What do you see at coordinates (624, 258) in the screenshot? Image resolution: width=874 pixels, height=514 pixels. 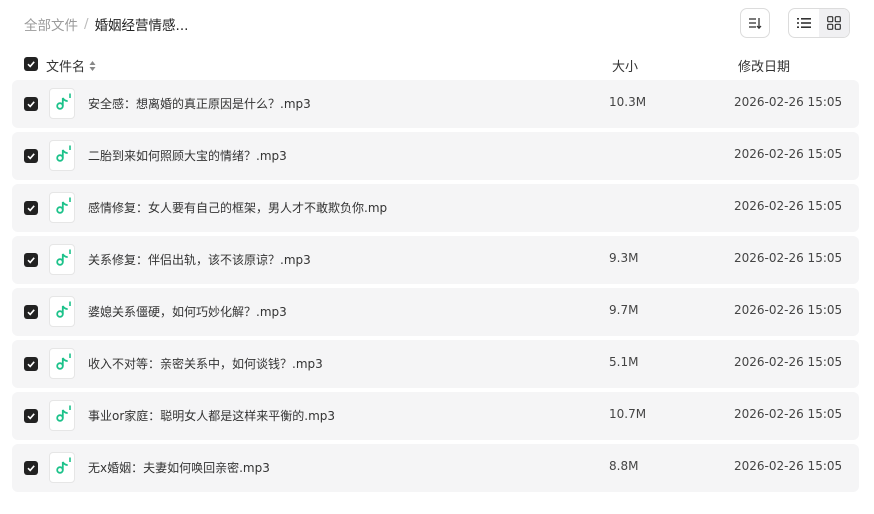 I see `file-size: 9.3M` at bounding box center [624, 258].